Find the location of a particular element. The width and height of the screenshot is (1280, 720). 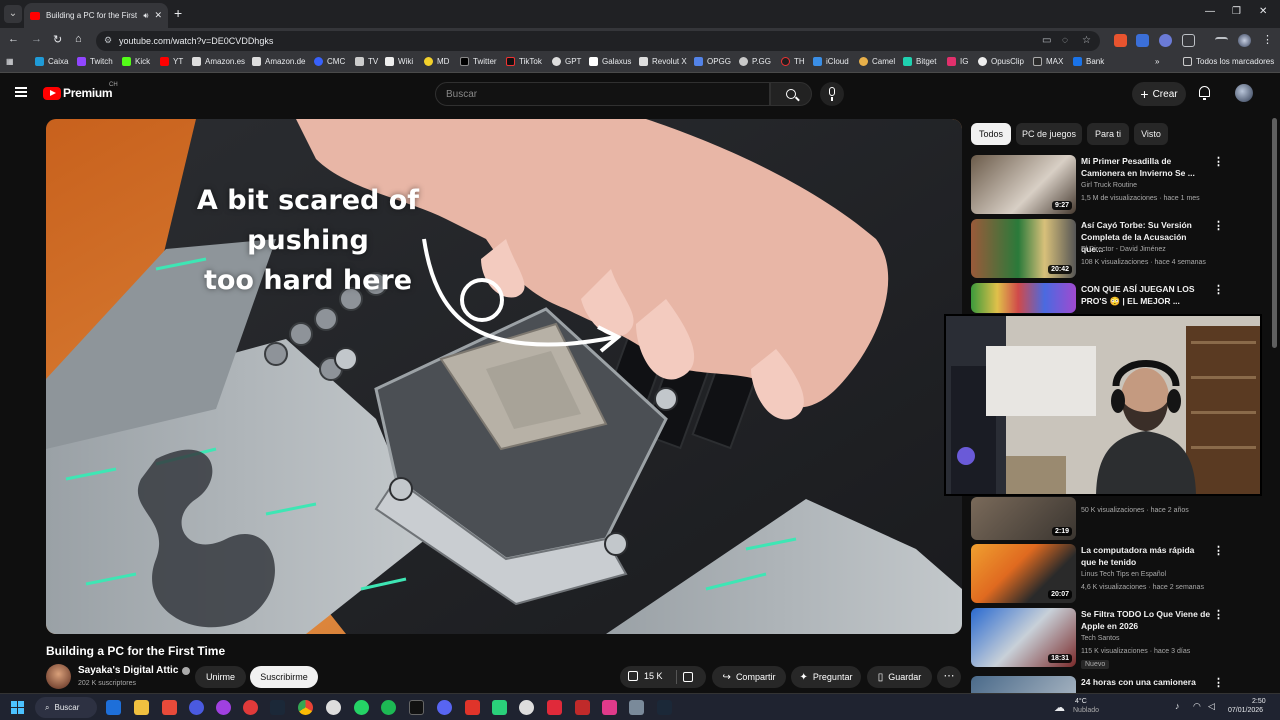

back-icon: ← is located at coordinates (13, 39).